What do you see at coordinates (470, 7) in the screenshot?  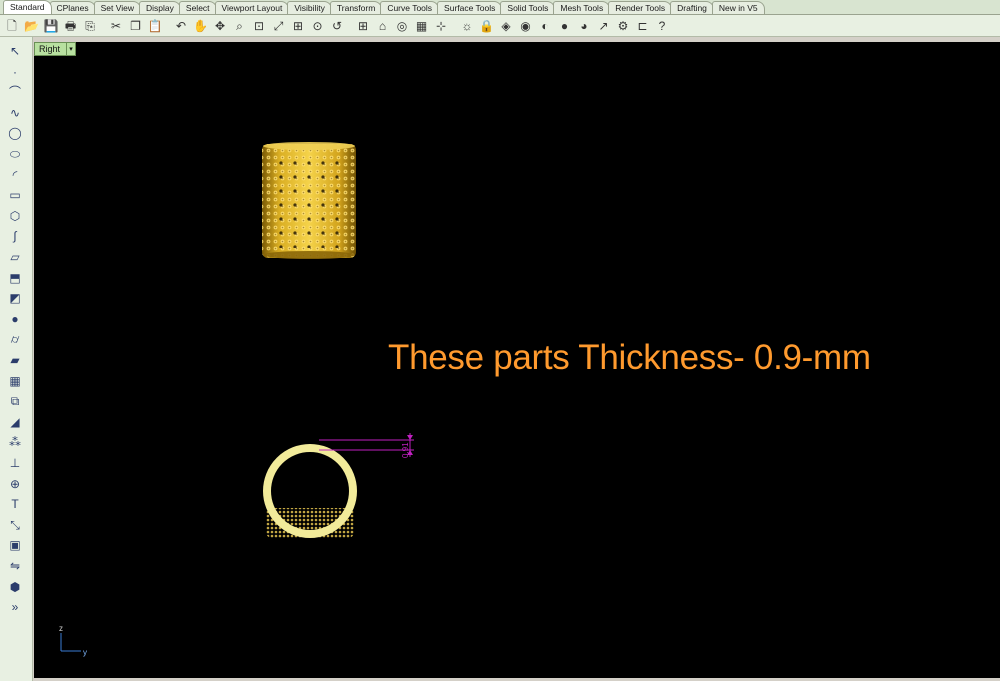 I see `tab-surface-tools: Surface Tools` at bounding box center [470, 7].